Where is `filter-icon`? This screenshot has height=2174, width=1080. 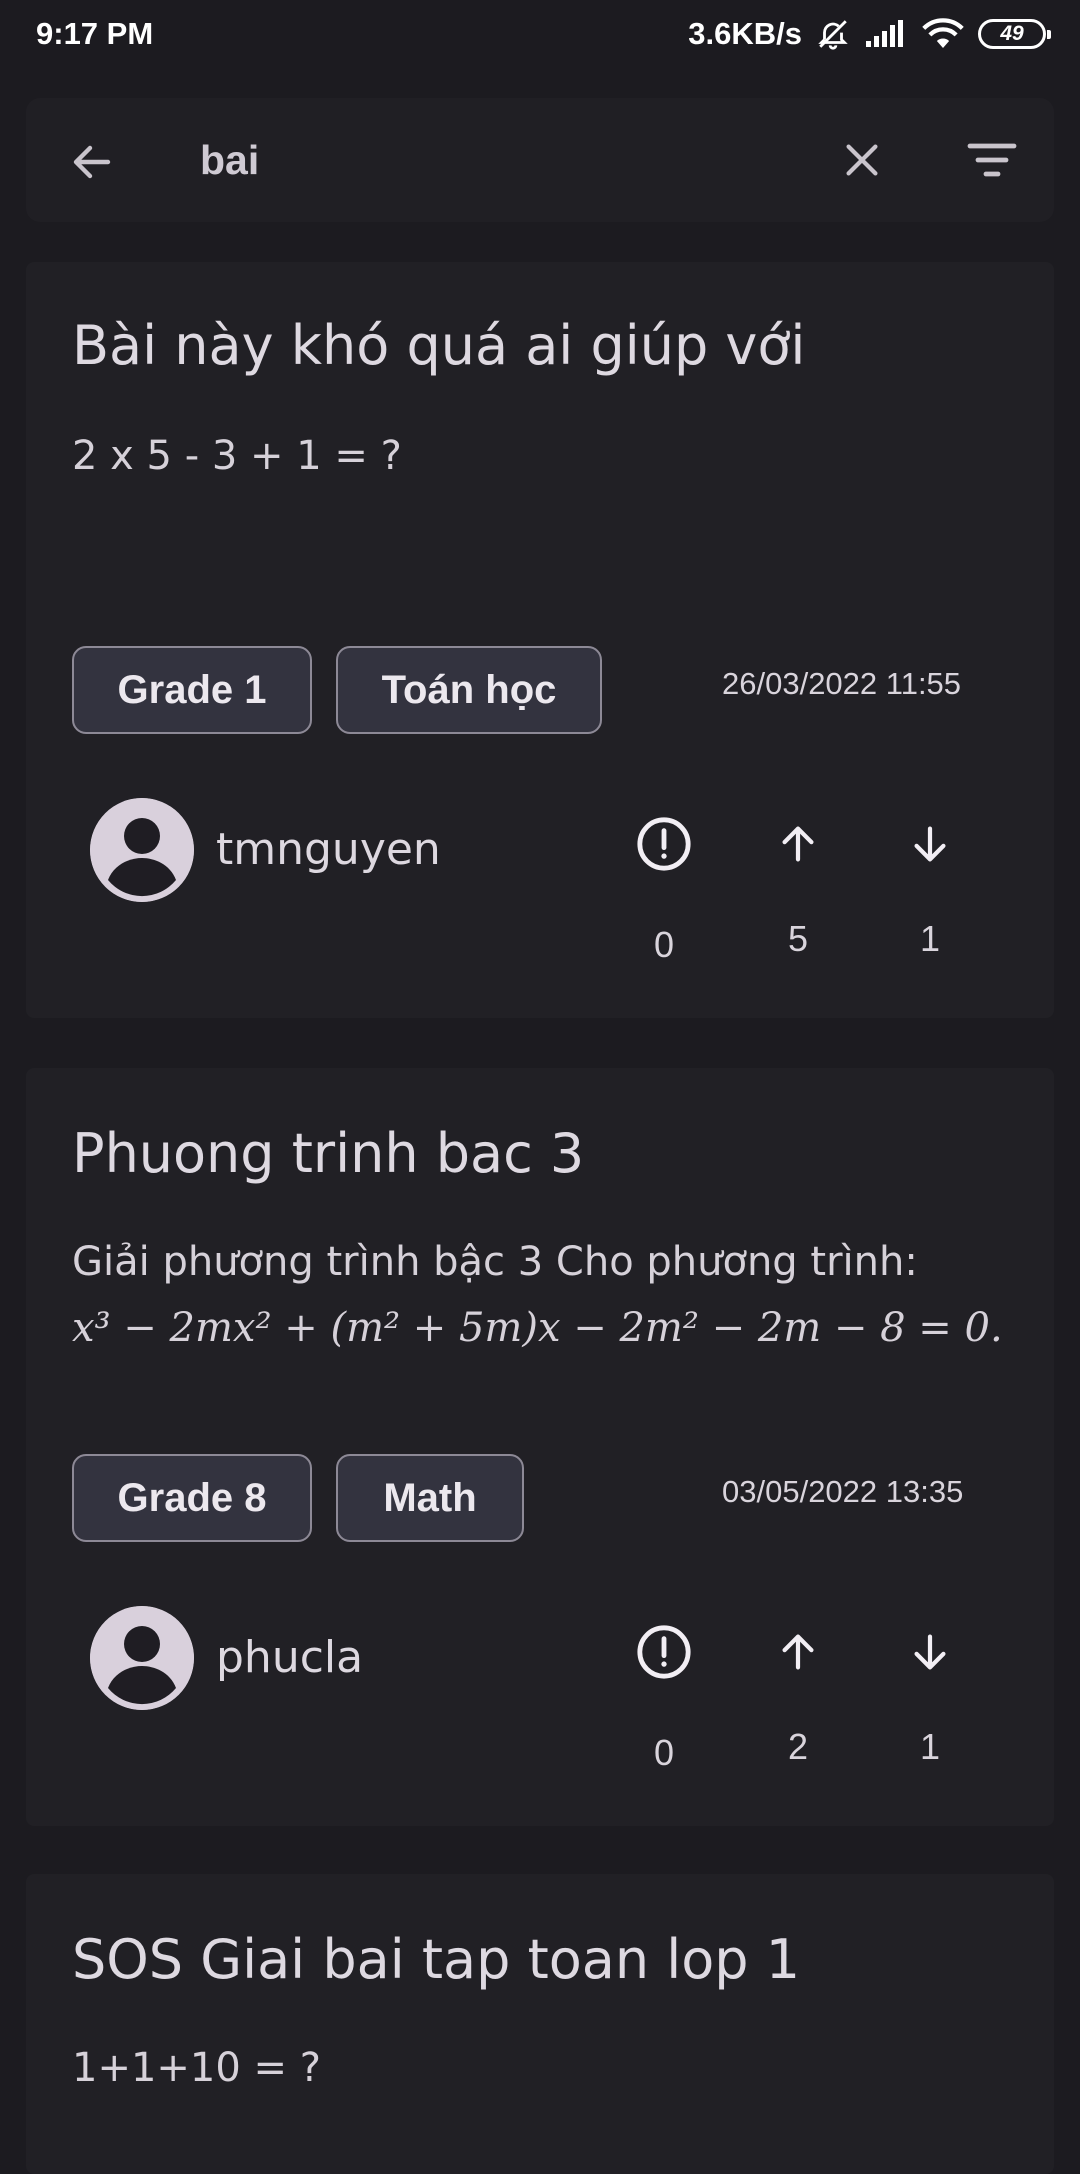
filter-icon is located at coordinates (992, 160).